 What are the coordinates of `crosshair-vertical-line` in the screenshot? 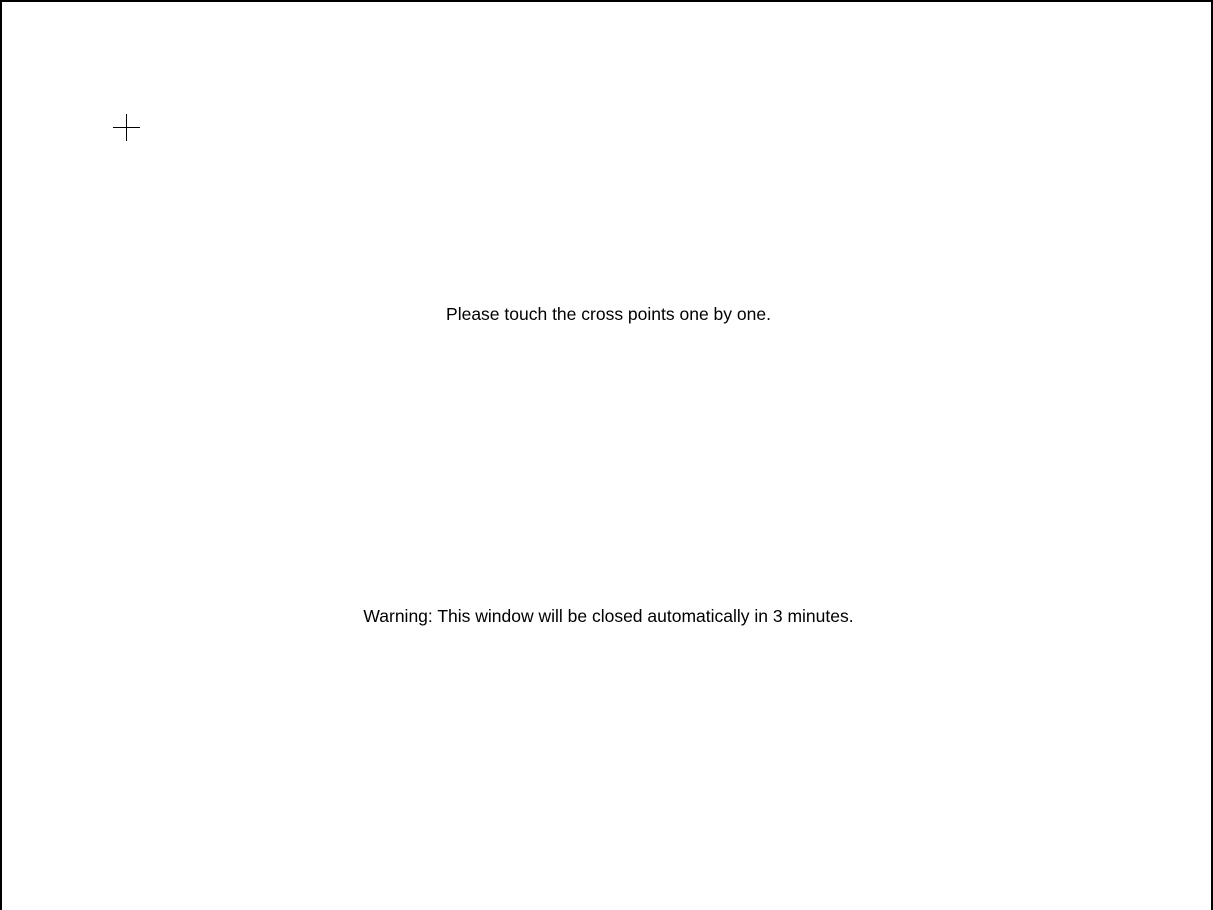 It's located at (126, 127).